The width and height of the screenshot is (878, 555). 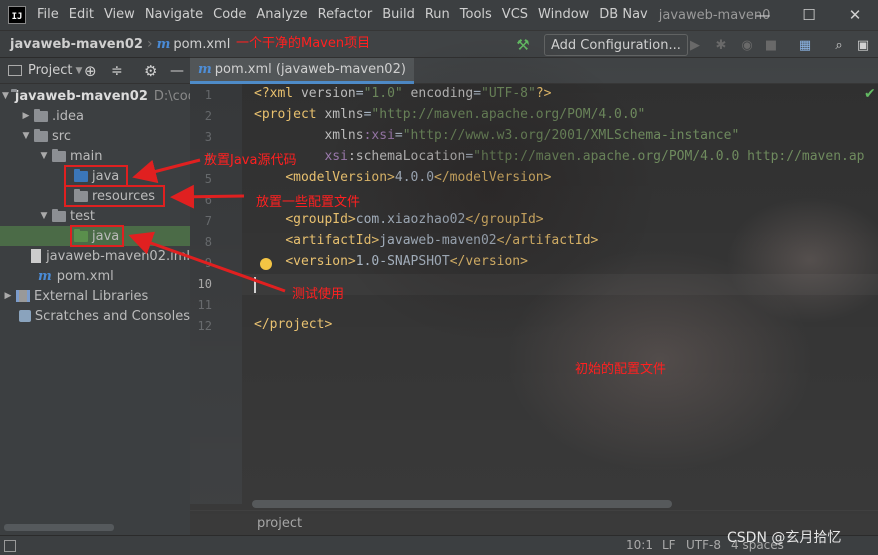 What do you see at coordinates (114, 196) in the screenshot?
I see `highlight-box-resources` at bounding box center [114, 196].